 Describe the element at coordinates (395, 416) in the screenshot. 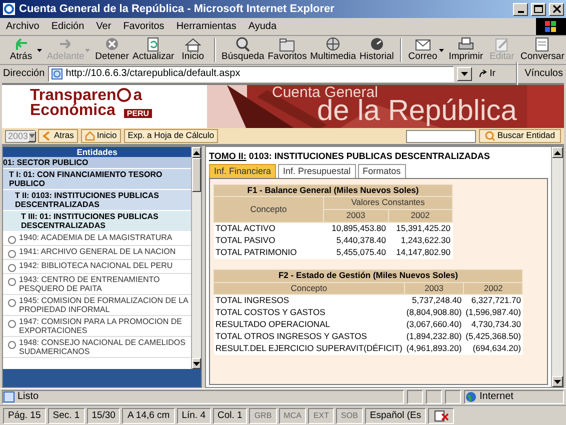

I see `status-field: Español (Es` at that location.